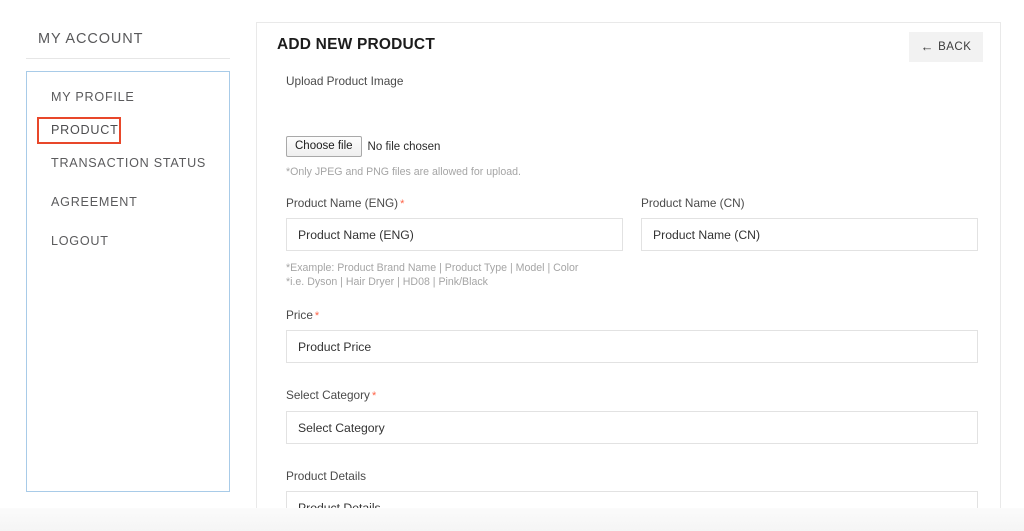 This screenshot has height=531, width=1024. Describe the element at coordinates (328, 395) in the screenshot. I see `label-select-category-text: Select Category` at that location.